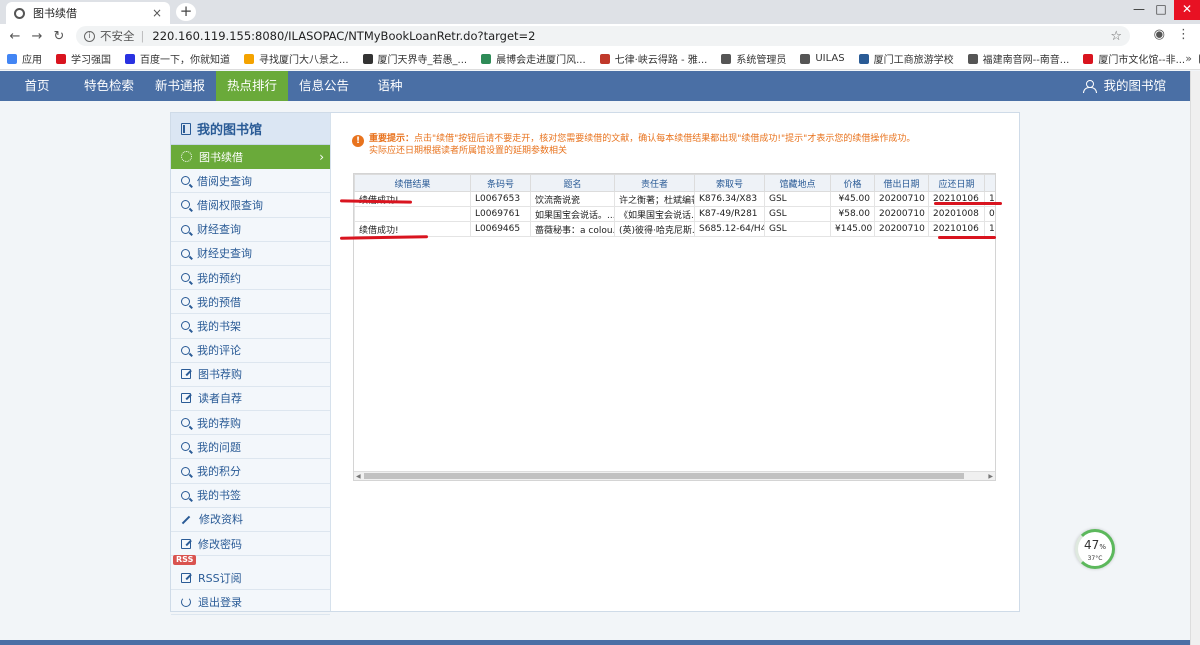 The image size is (1200, 645). What do you see at coordinates (358, 476) in the screenshot?
I see `scroll-left-icon: ◀` at bounding box center [358, 476].